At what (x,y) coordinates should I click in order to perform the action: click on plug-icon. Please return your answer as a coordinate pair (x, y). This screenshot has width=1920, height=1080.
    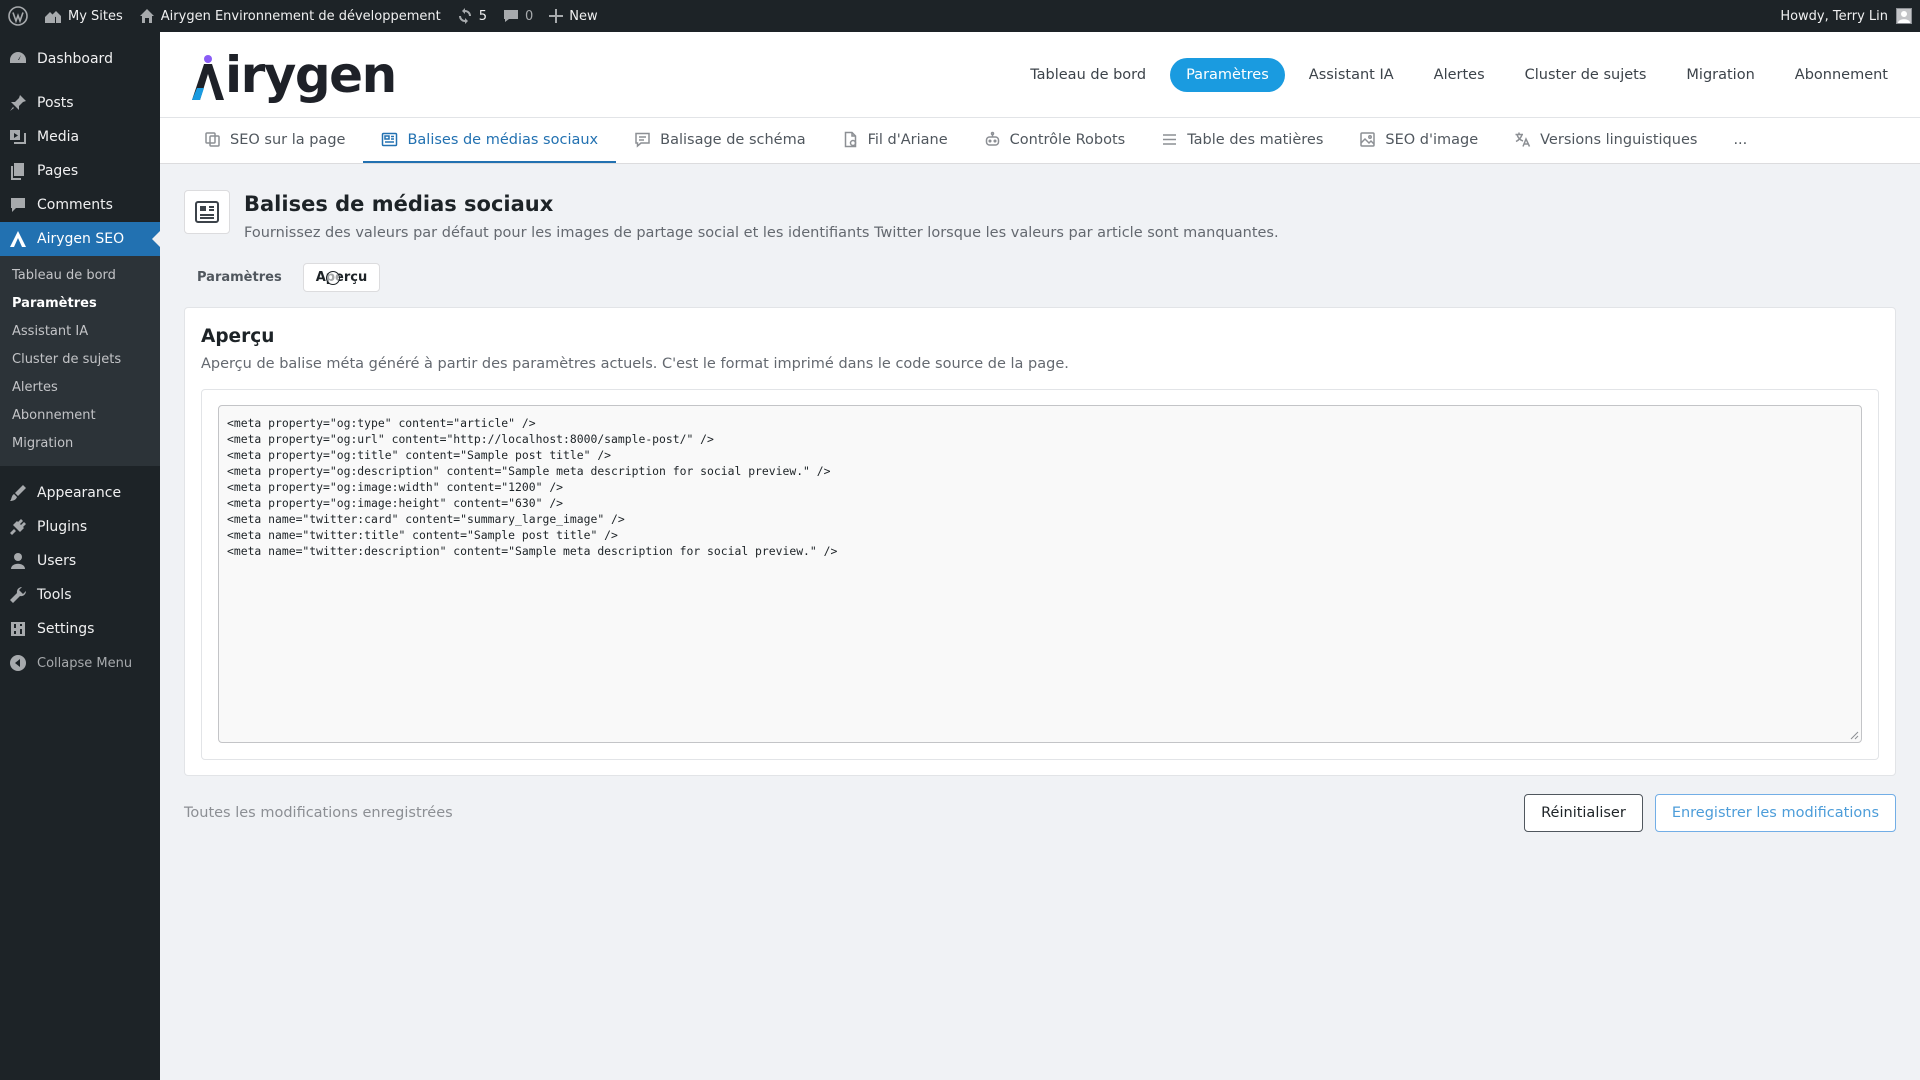
    Looking at the image, I should click on (18, 527).